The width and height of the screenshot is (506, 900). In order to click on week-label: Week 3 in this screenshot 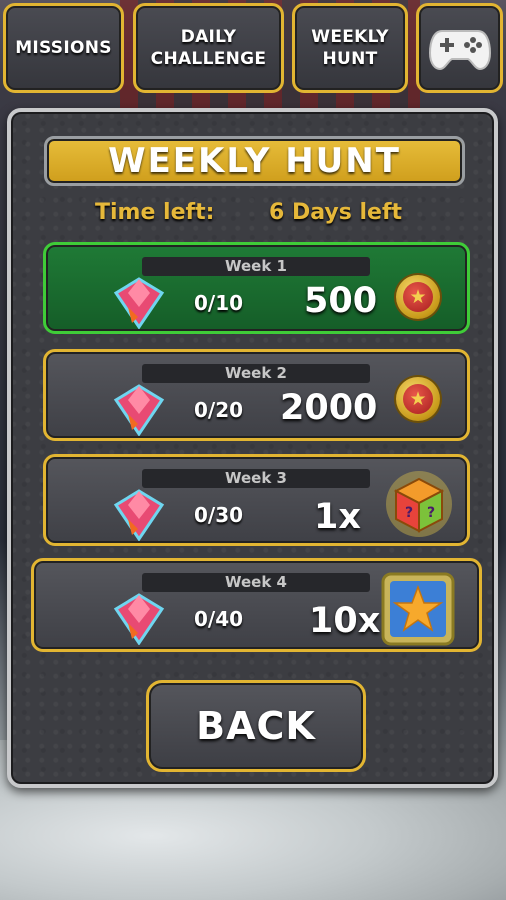, I will do `click(256, 478)`.